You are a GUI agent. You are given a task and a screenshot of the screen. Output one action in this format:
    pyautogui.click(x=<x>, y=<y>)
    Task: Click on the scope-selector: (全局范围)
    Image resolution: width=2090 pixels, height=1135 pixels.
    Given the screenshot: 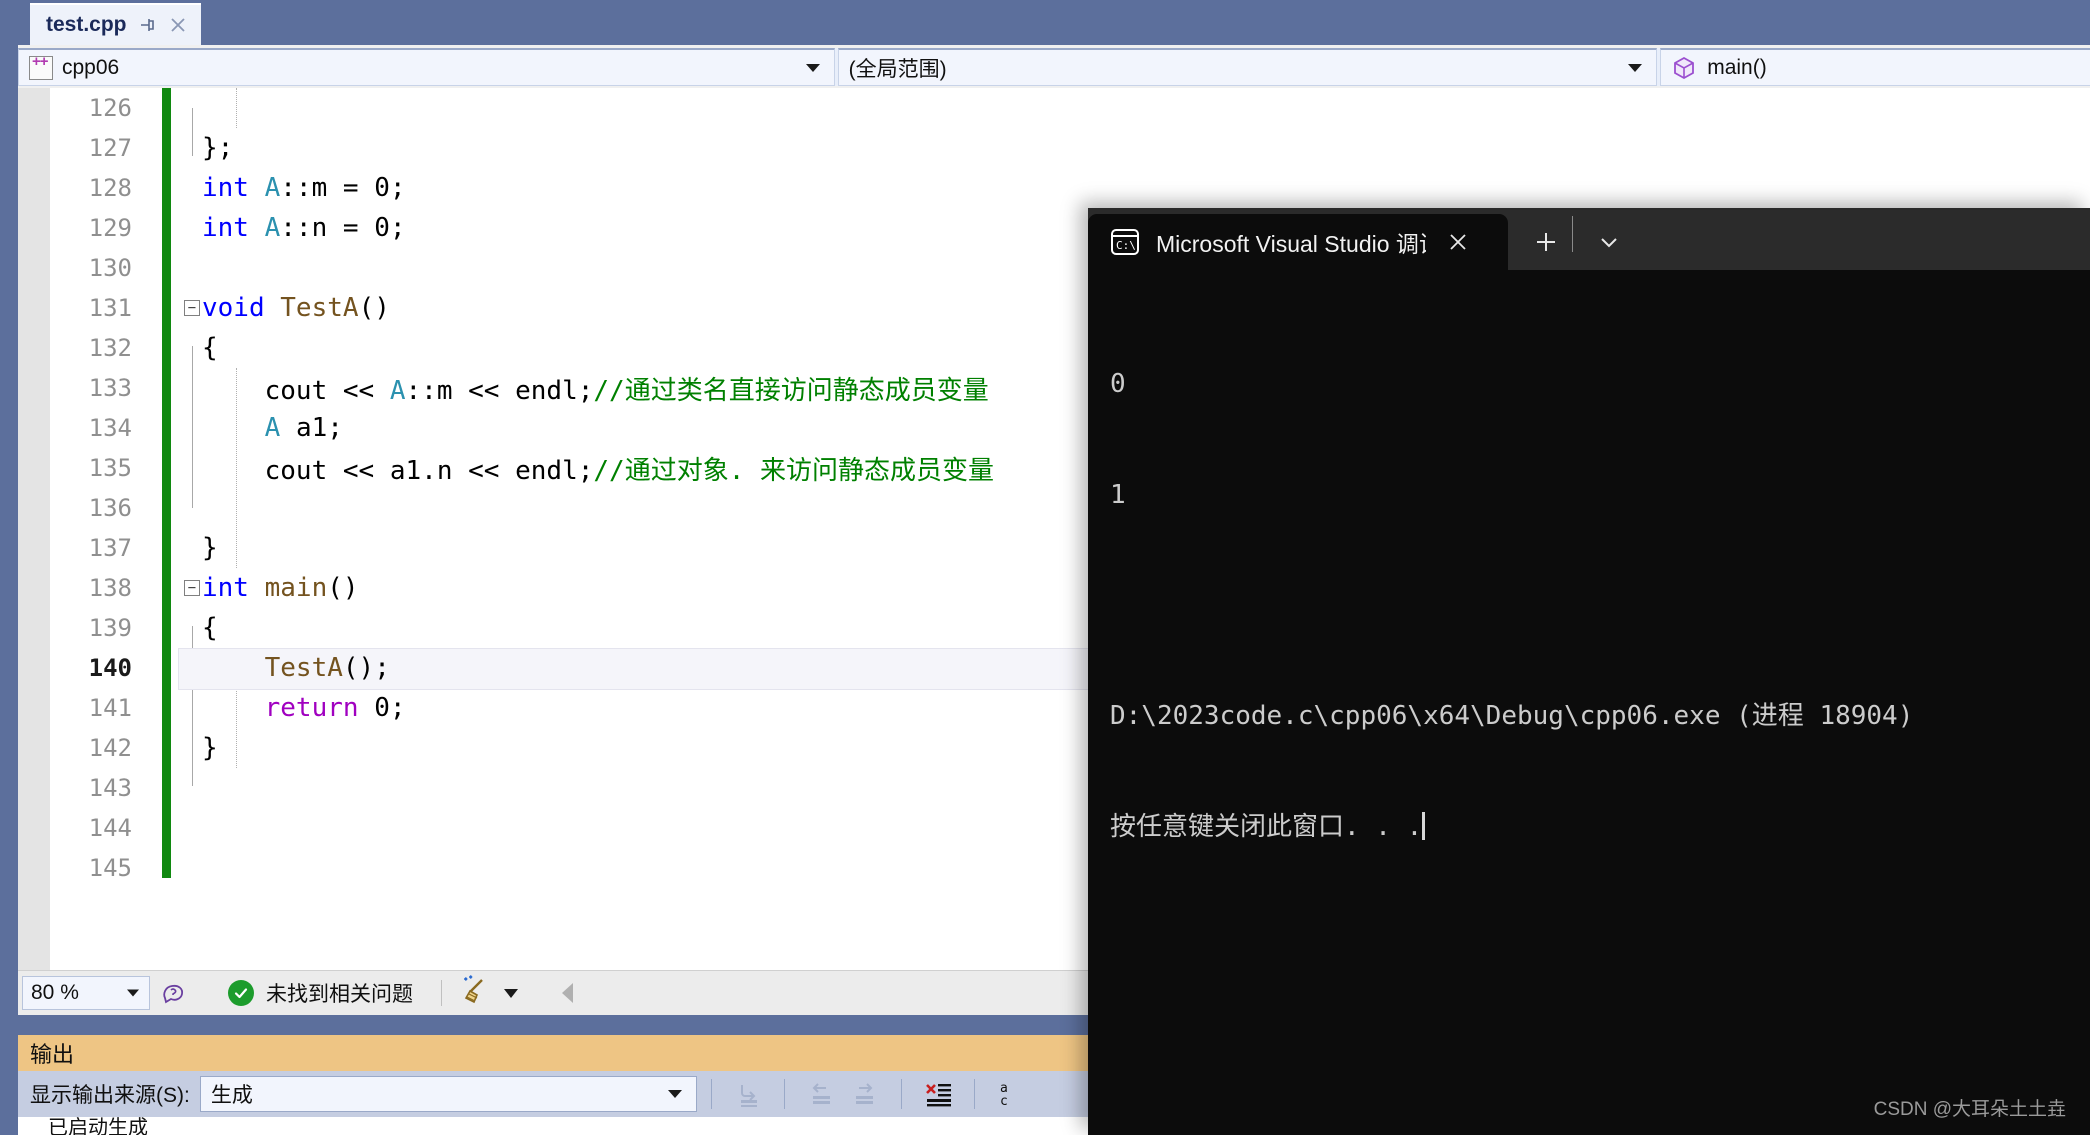 What is the action you would take?
    pyautogui.click(x=1247, y=67)
    